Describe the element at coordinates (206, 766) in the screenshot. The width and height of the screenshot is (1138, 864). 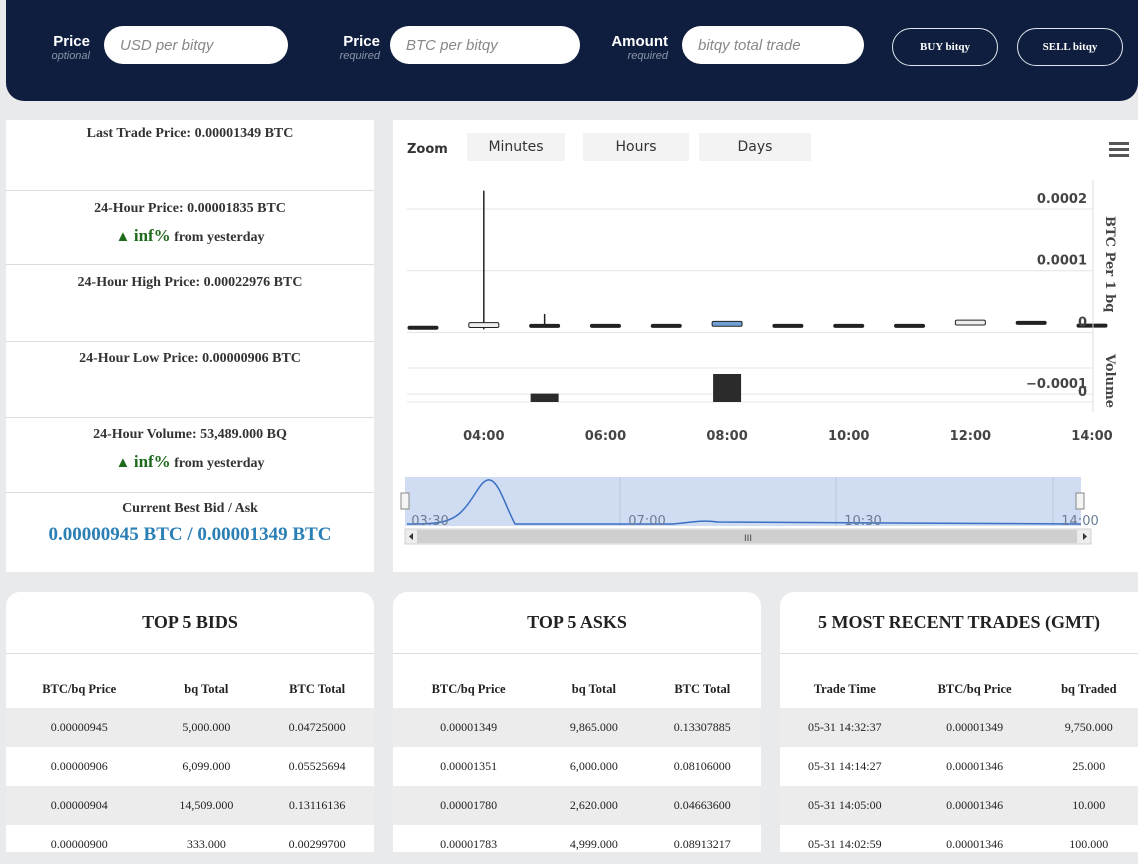
I see `table-cell: 6,099.000` at that location.